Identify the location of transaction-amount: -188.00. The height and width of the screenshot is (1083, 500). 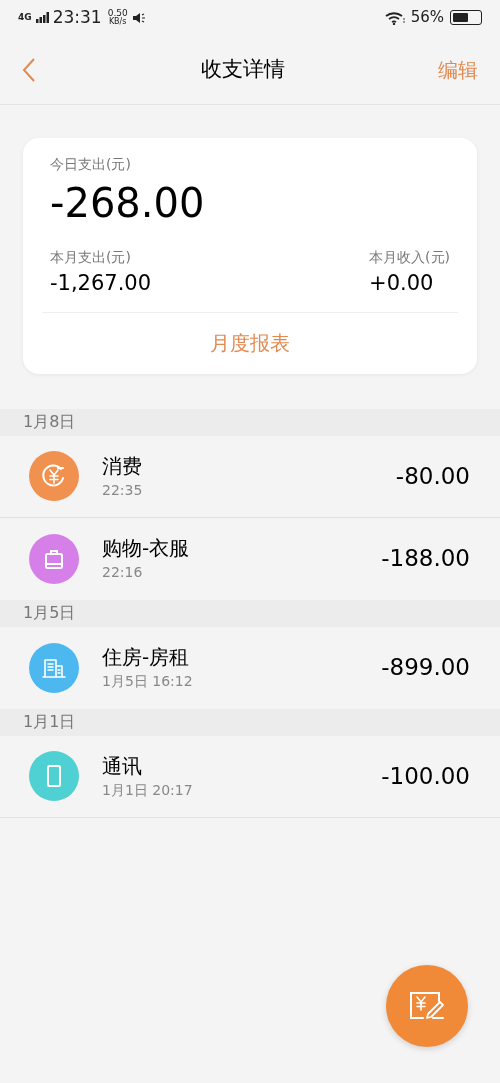
(425, 559).